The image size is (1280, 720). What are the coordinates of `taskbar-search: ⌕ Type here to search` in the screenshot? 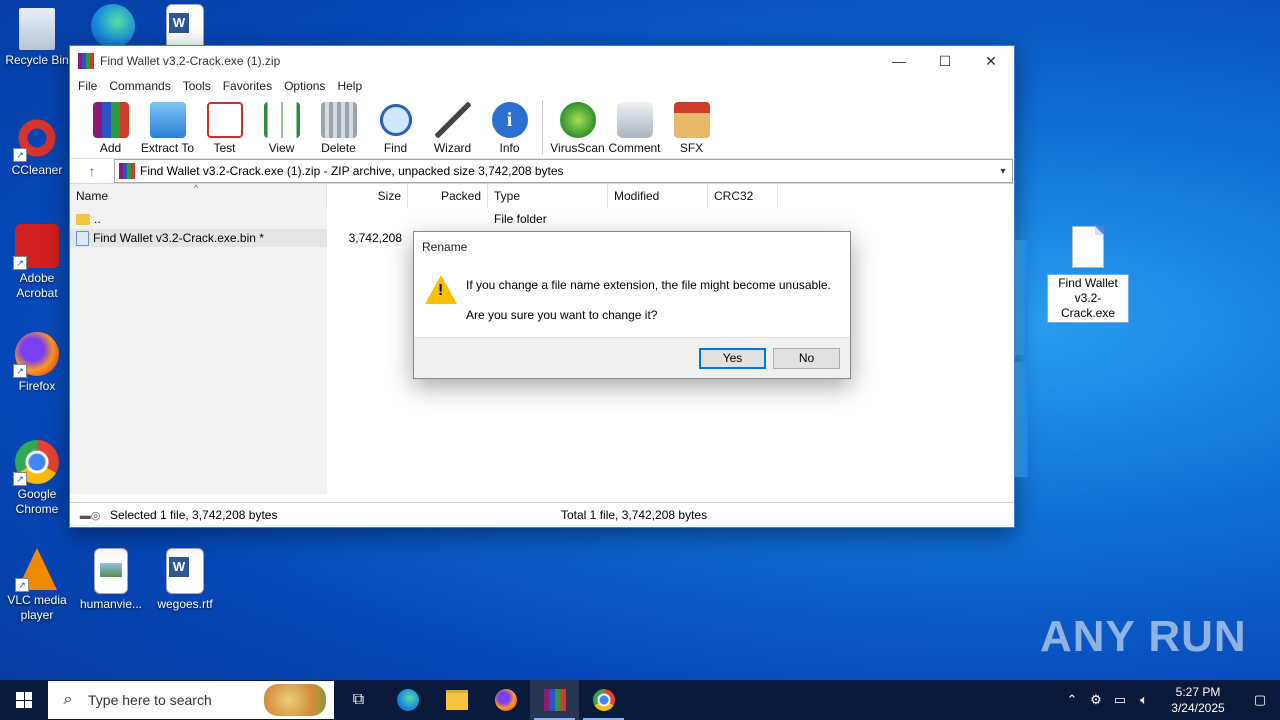 It's located at (191, 700).